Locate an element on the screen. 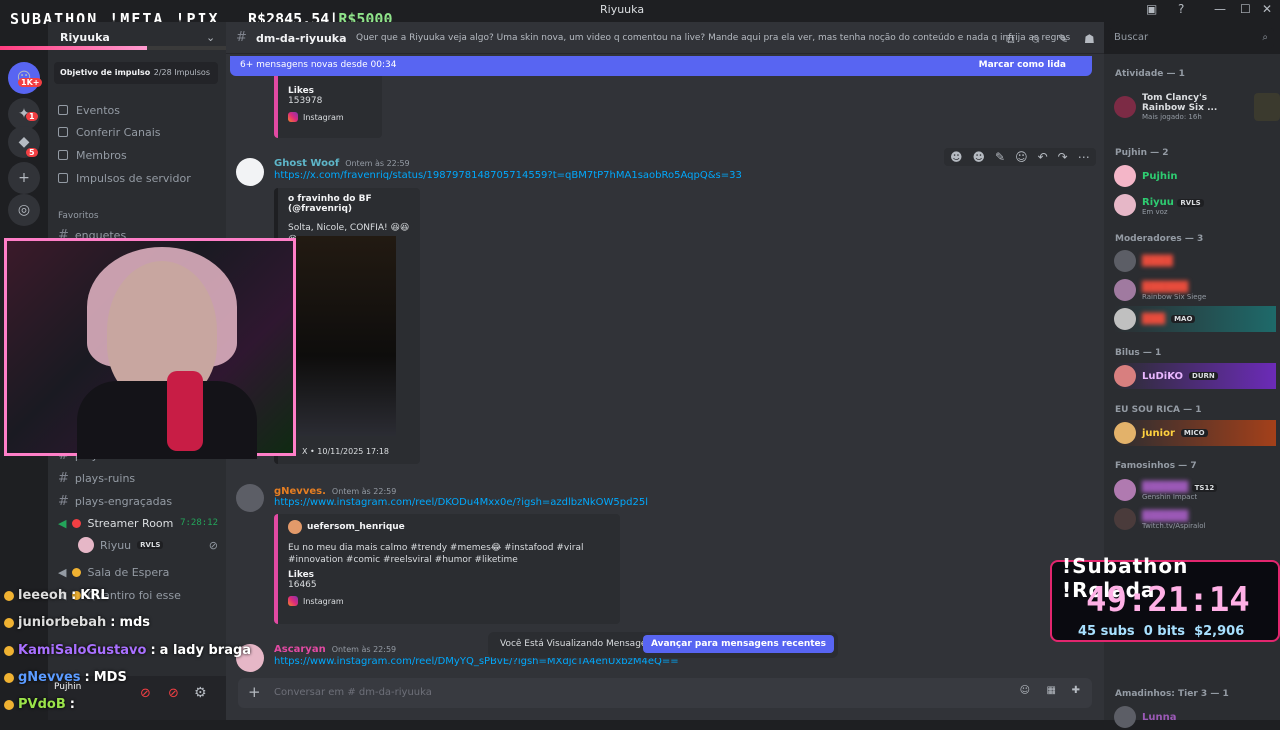 The image size is (1280, 730). chat-user: juniorbebah is located at coordinates (62, 622).